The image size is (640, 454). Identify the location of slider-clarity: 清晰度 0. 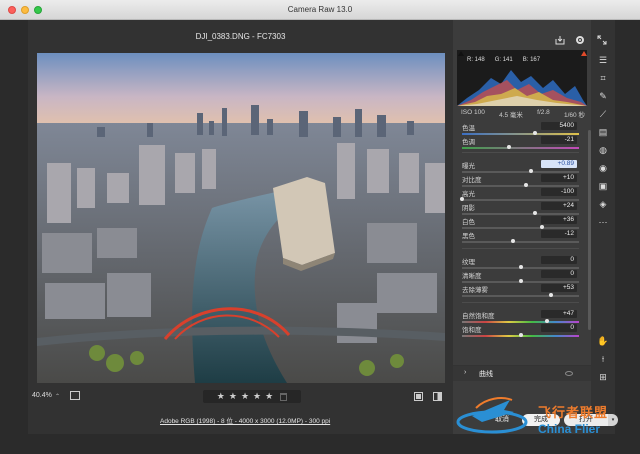
(522, 277).